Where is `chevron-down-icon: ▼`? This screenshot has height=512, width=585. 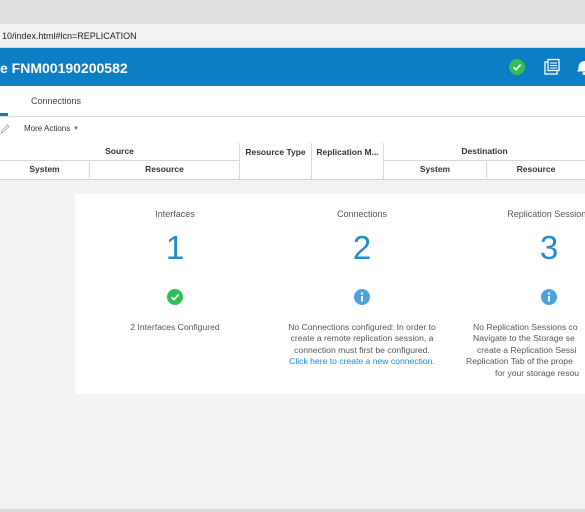 chevron-down-icon: ▼ is located at coordinates (76, 129).